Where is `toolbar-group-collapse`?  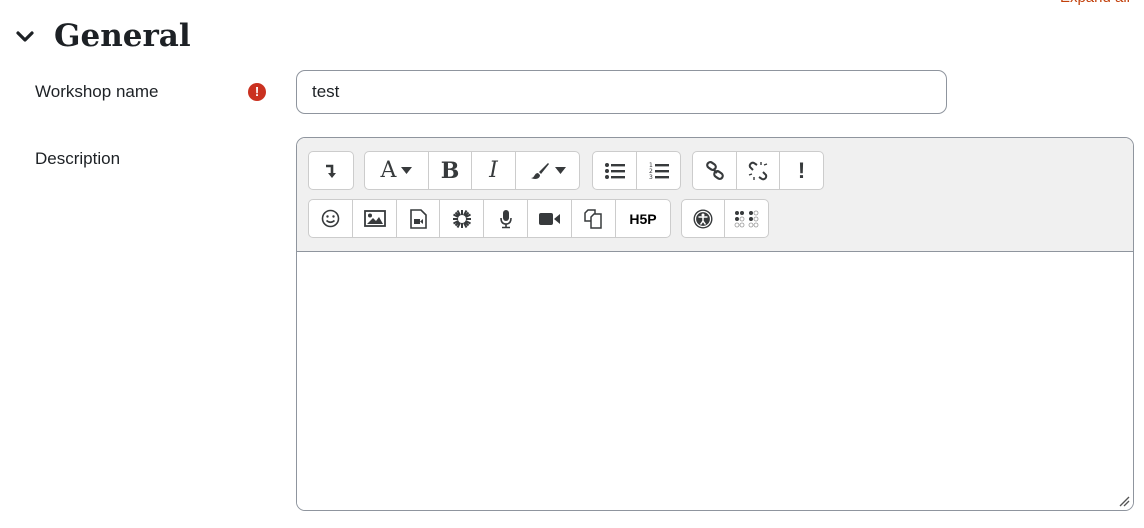 toolbar-group-collapse is located at coordinates (331, 170).